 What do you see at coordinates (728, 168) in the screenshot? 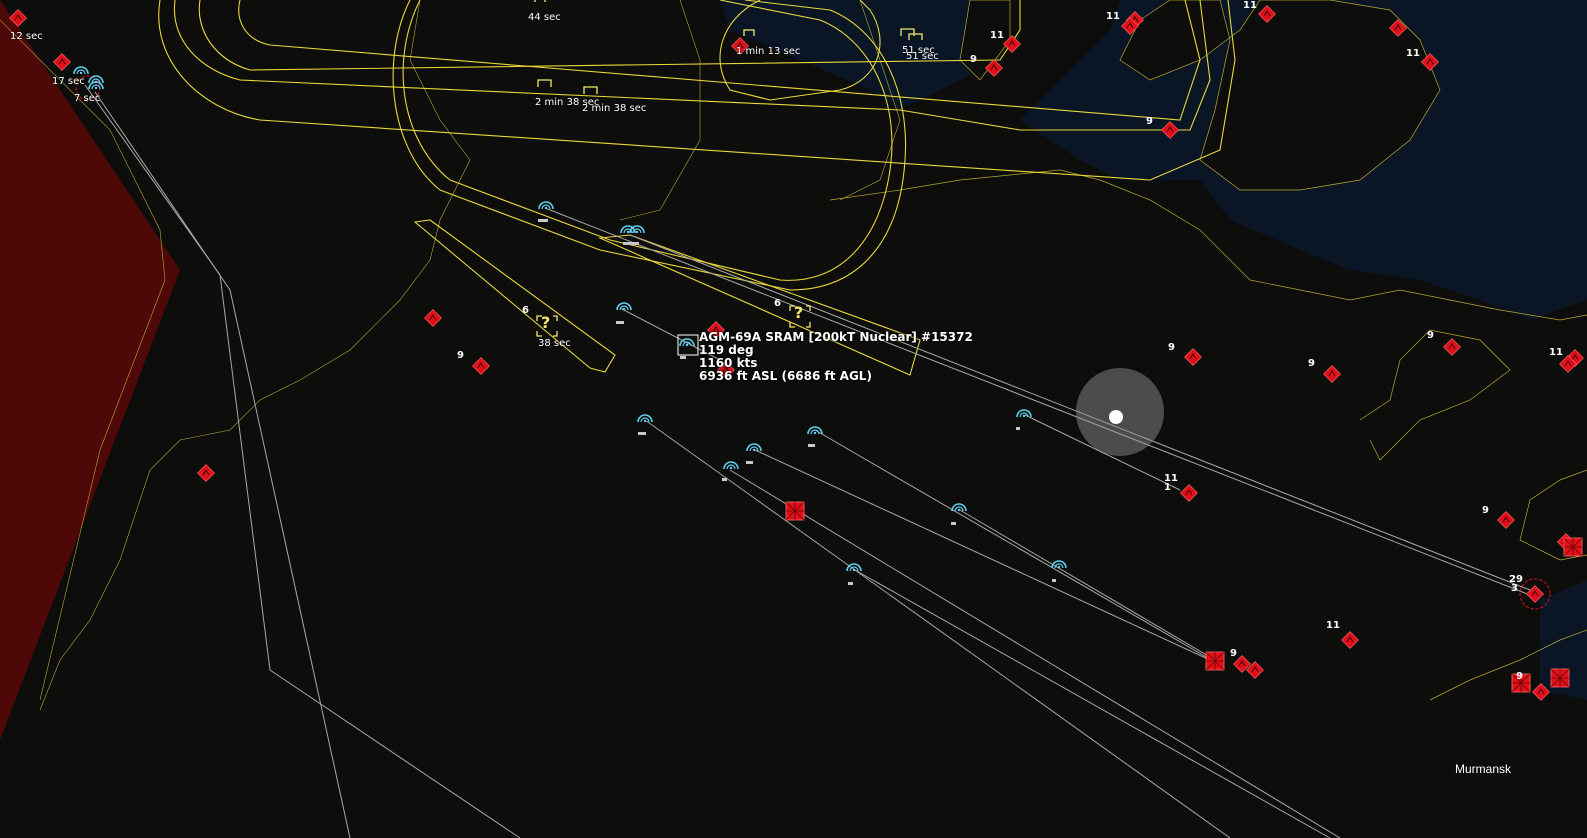
I see `unknown-contact-brackets` at bounding box center [728, 168].